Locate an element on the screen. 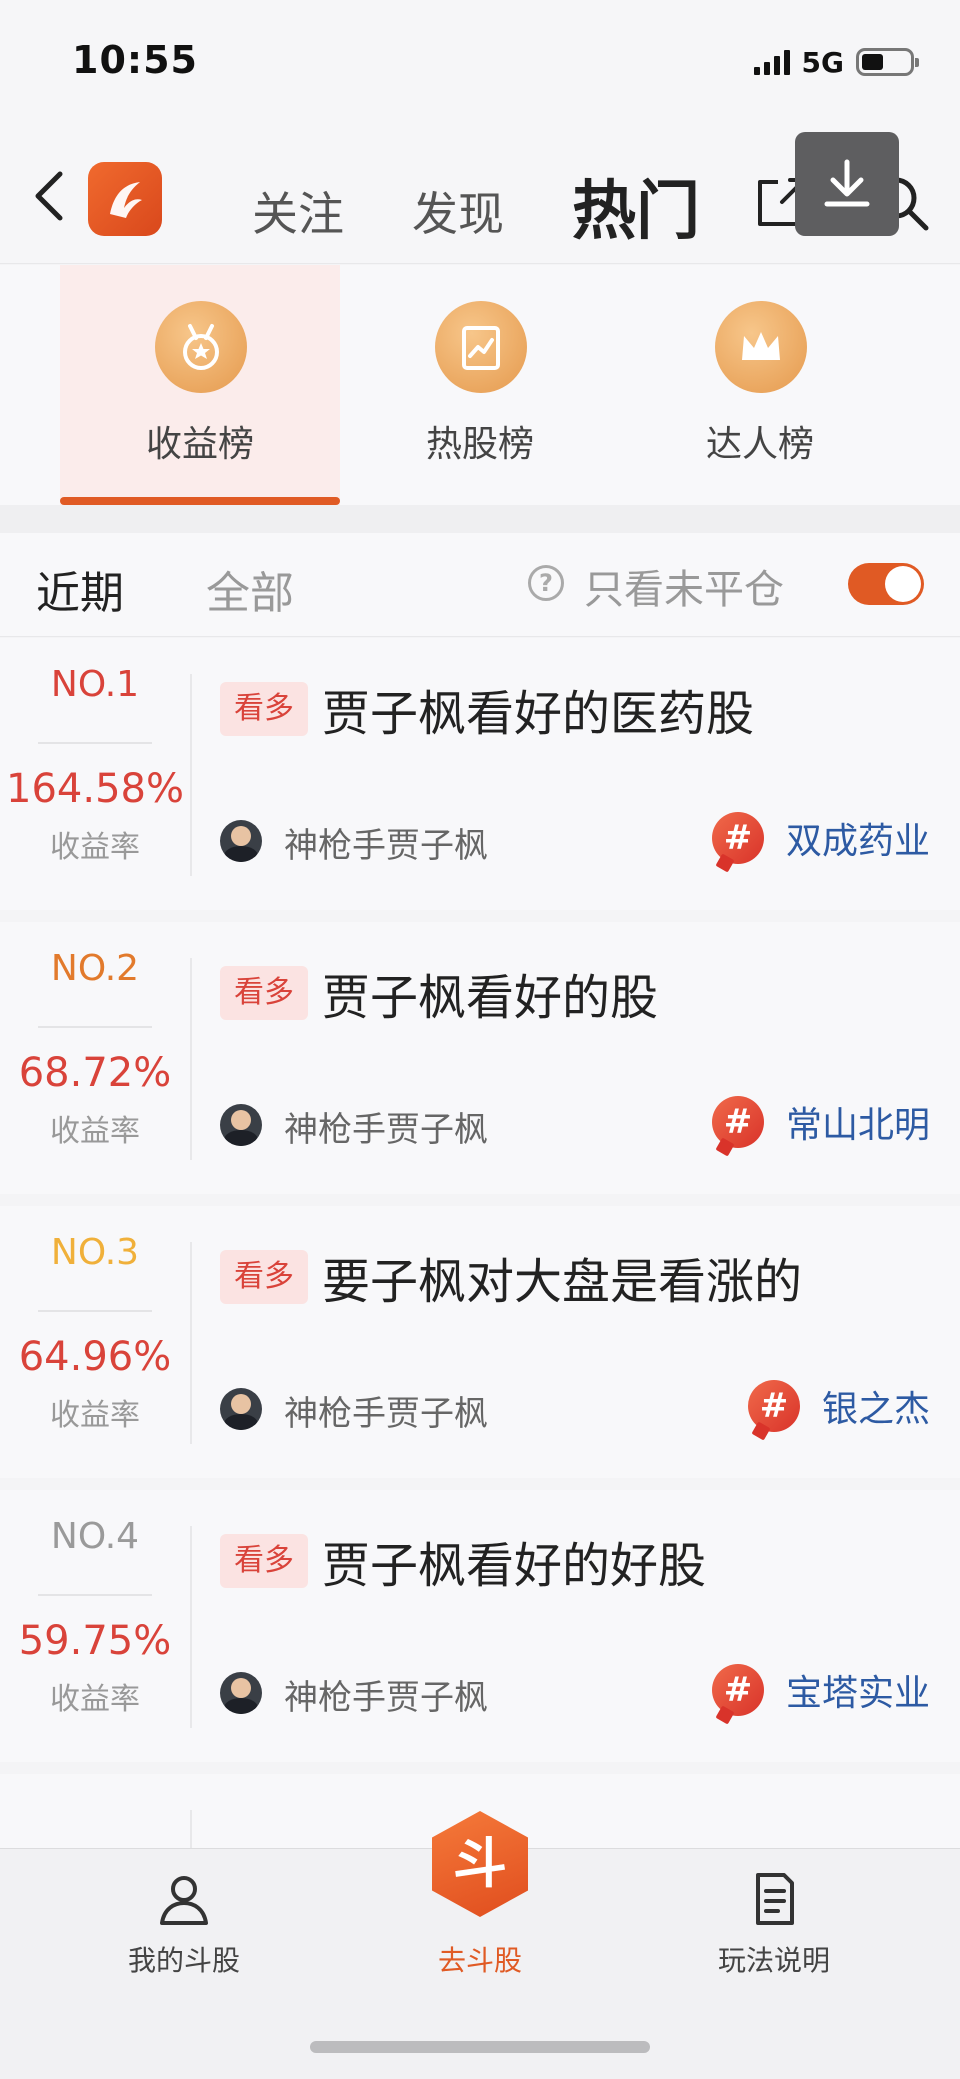  rank-number: NO.3 is located at coordinates (95, 1252).